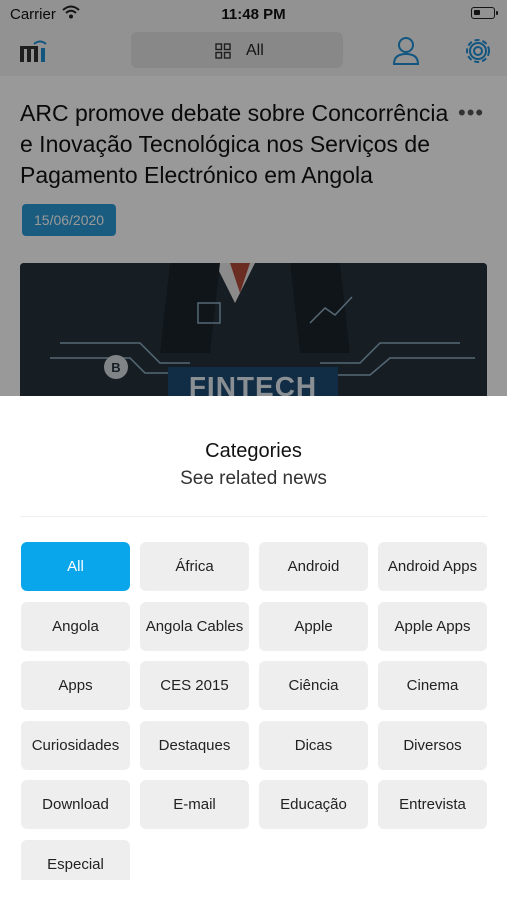 This screenshot has width=507, height=900. What do you see at coordinates (253, 478) in the screenshot?
I see `sheet-subtitle: See related news` at bounding box center [253, 478].